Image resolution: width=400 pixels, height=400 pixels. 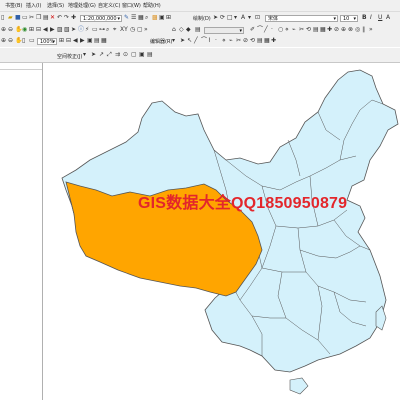 I want to click on hyperlink-icon: ⚡, so click(x=87, y=30).